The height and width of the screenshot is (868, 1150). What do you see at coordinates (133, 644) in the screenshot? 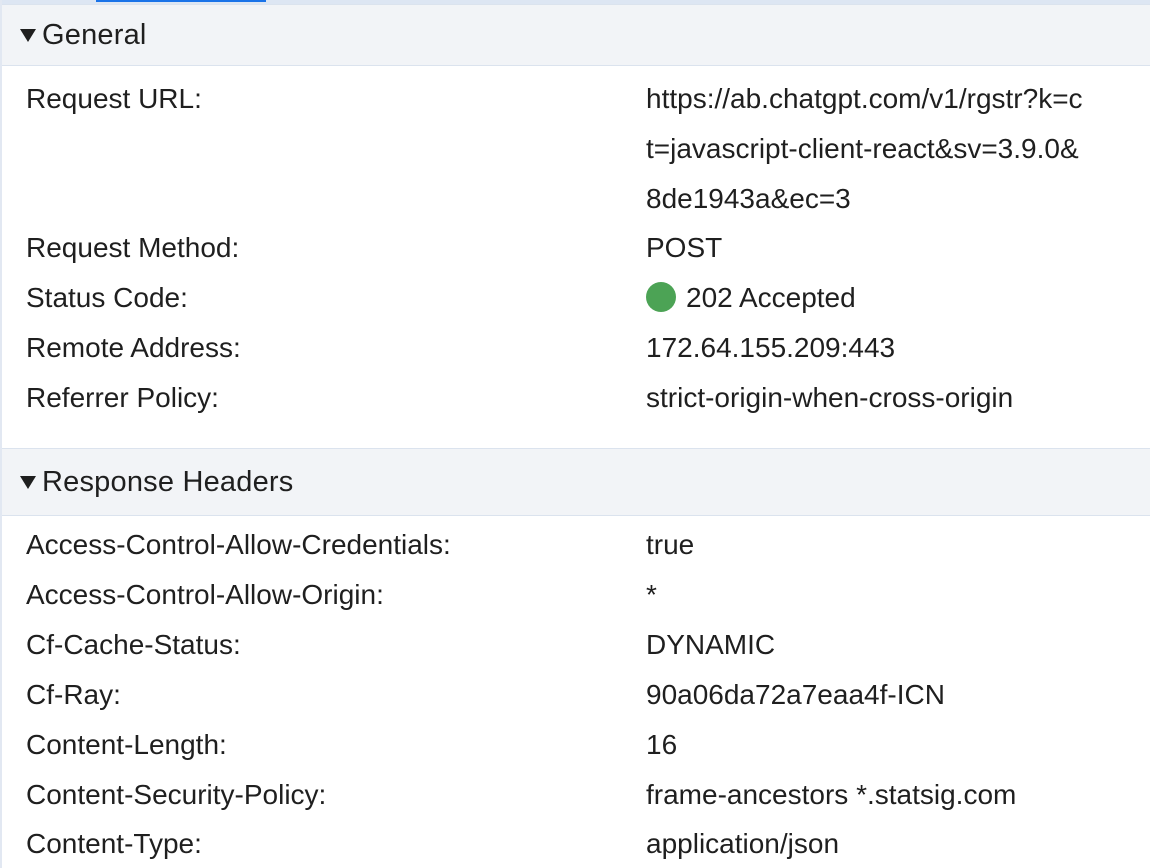
I see `header-name: Cf-Cache-Status:` at bounding box center [133, 644].